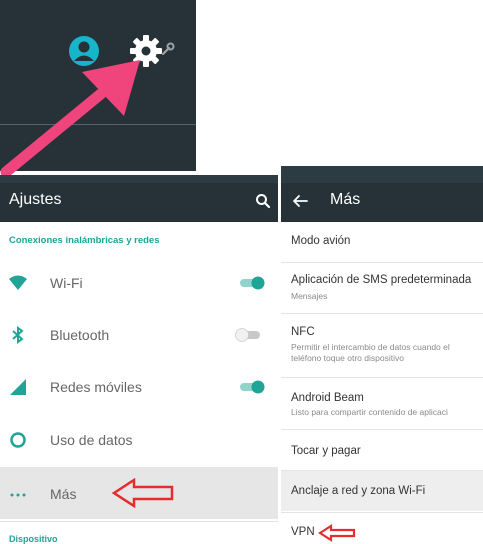 The width and height of the screenshot is (483, 544). Describe the element at coordinates (18, 387) in the screenshot. I see `signal-icon` at that location.